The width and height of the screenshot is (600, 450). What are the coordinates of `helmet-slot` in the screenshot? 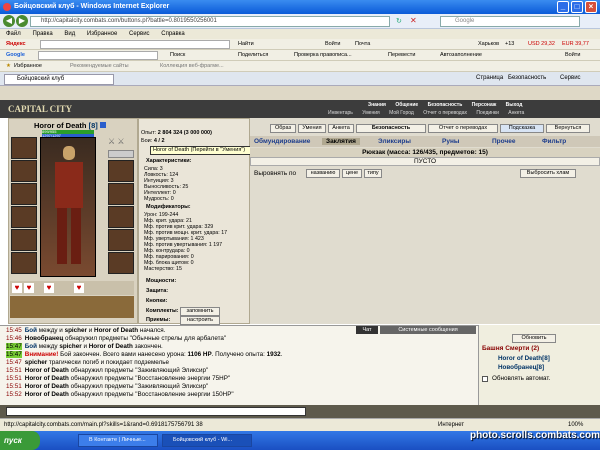 It's located at (24, 148).